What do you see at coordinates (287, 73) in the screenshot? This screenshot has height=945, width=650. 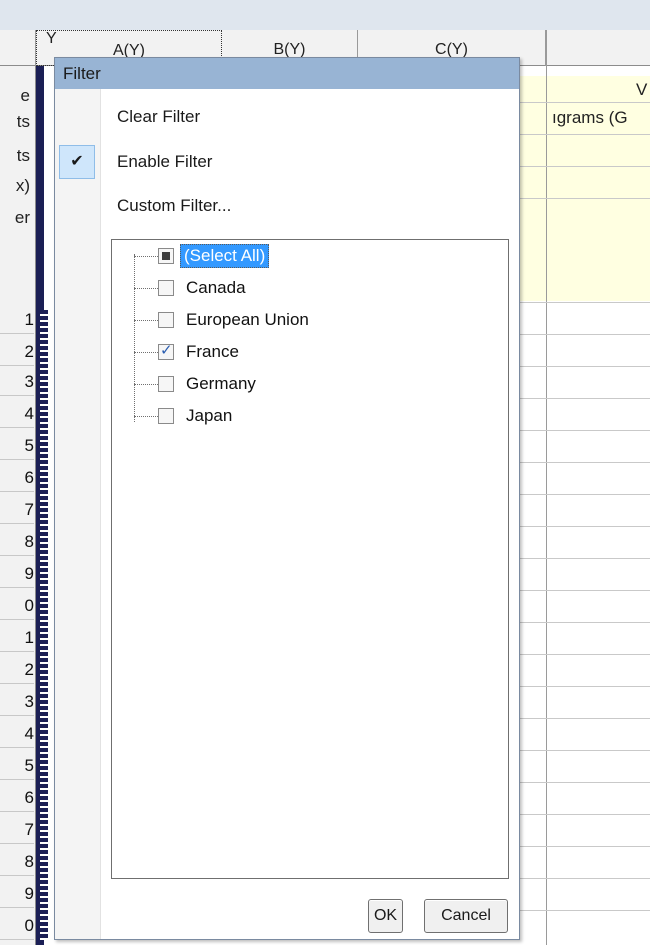 I see `filter-popup-title: Filter` at bounding box center [287, 73].